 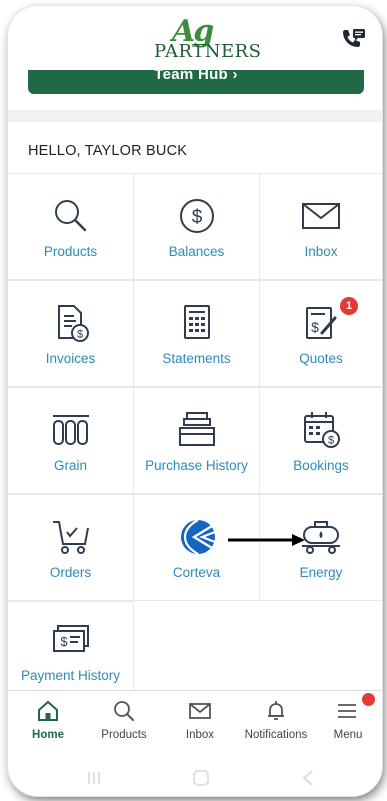 What do you see at coordinates (94, 778) in the screenshot?
I see `recent-apps-icon` at bounding box center [94, 778].